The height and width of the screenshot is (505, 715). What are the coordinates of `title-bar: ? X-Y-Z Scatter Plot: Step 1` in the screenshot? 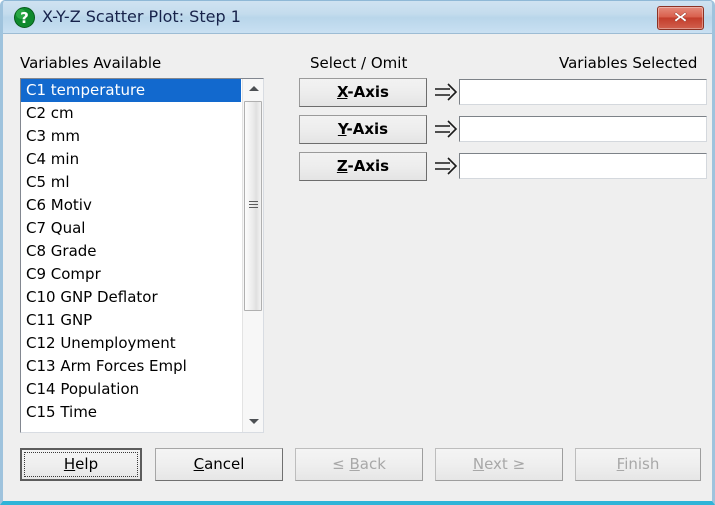 It's located at (357, 17).